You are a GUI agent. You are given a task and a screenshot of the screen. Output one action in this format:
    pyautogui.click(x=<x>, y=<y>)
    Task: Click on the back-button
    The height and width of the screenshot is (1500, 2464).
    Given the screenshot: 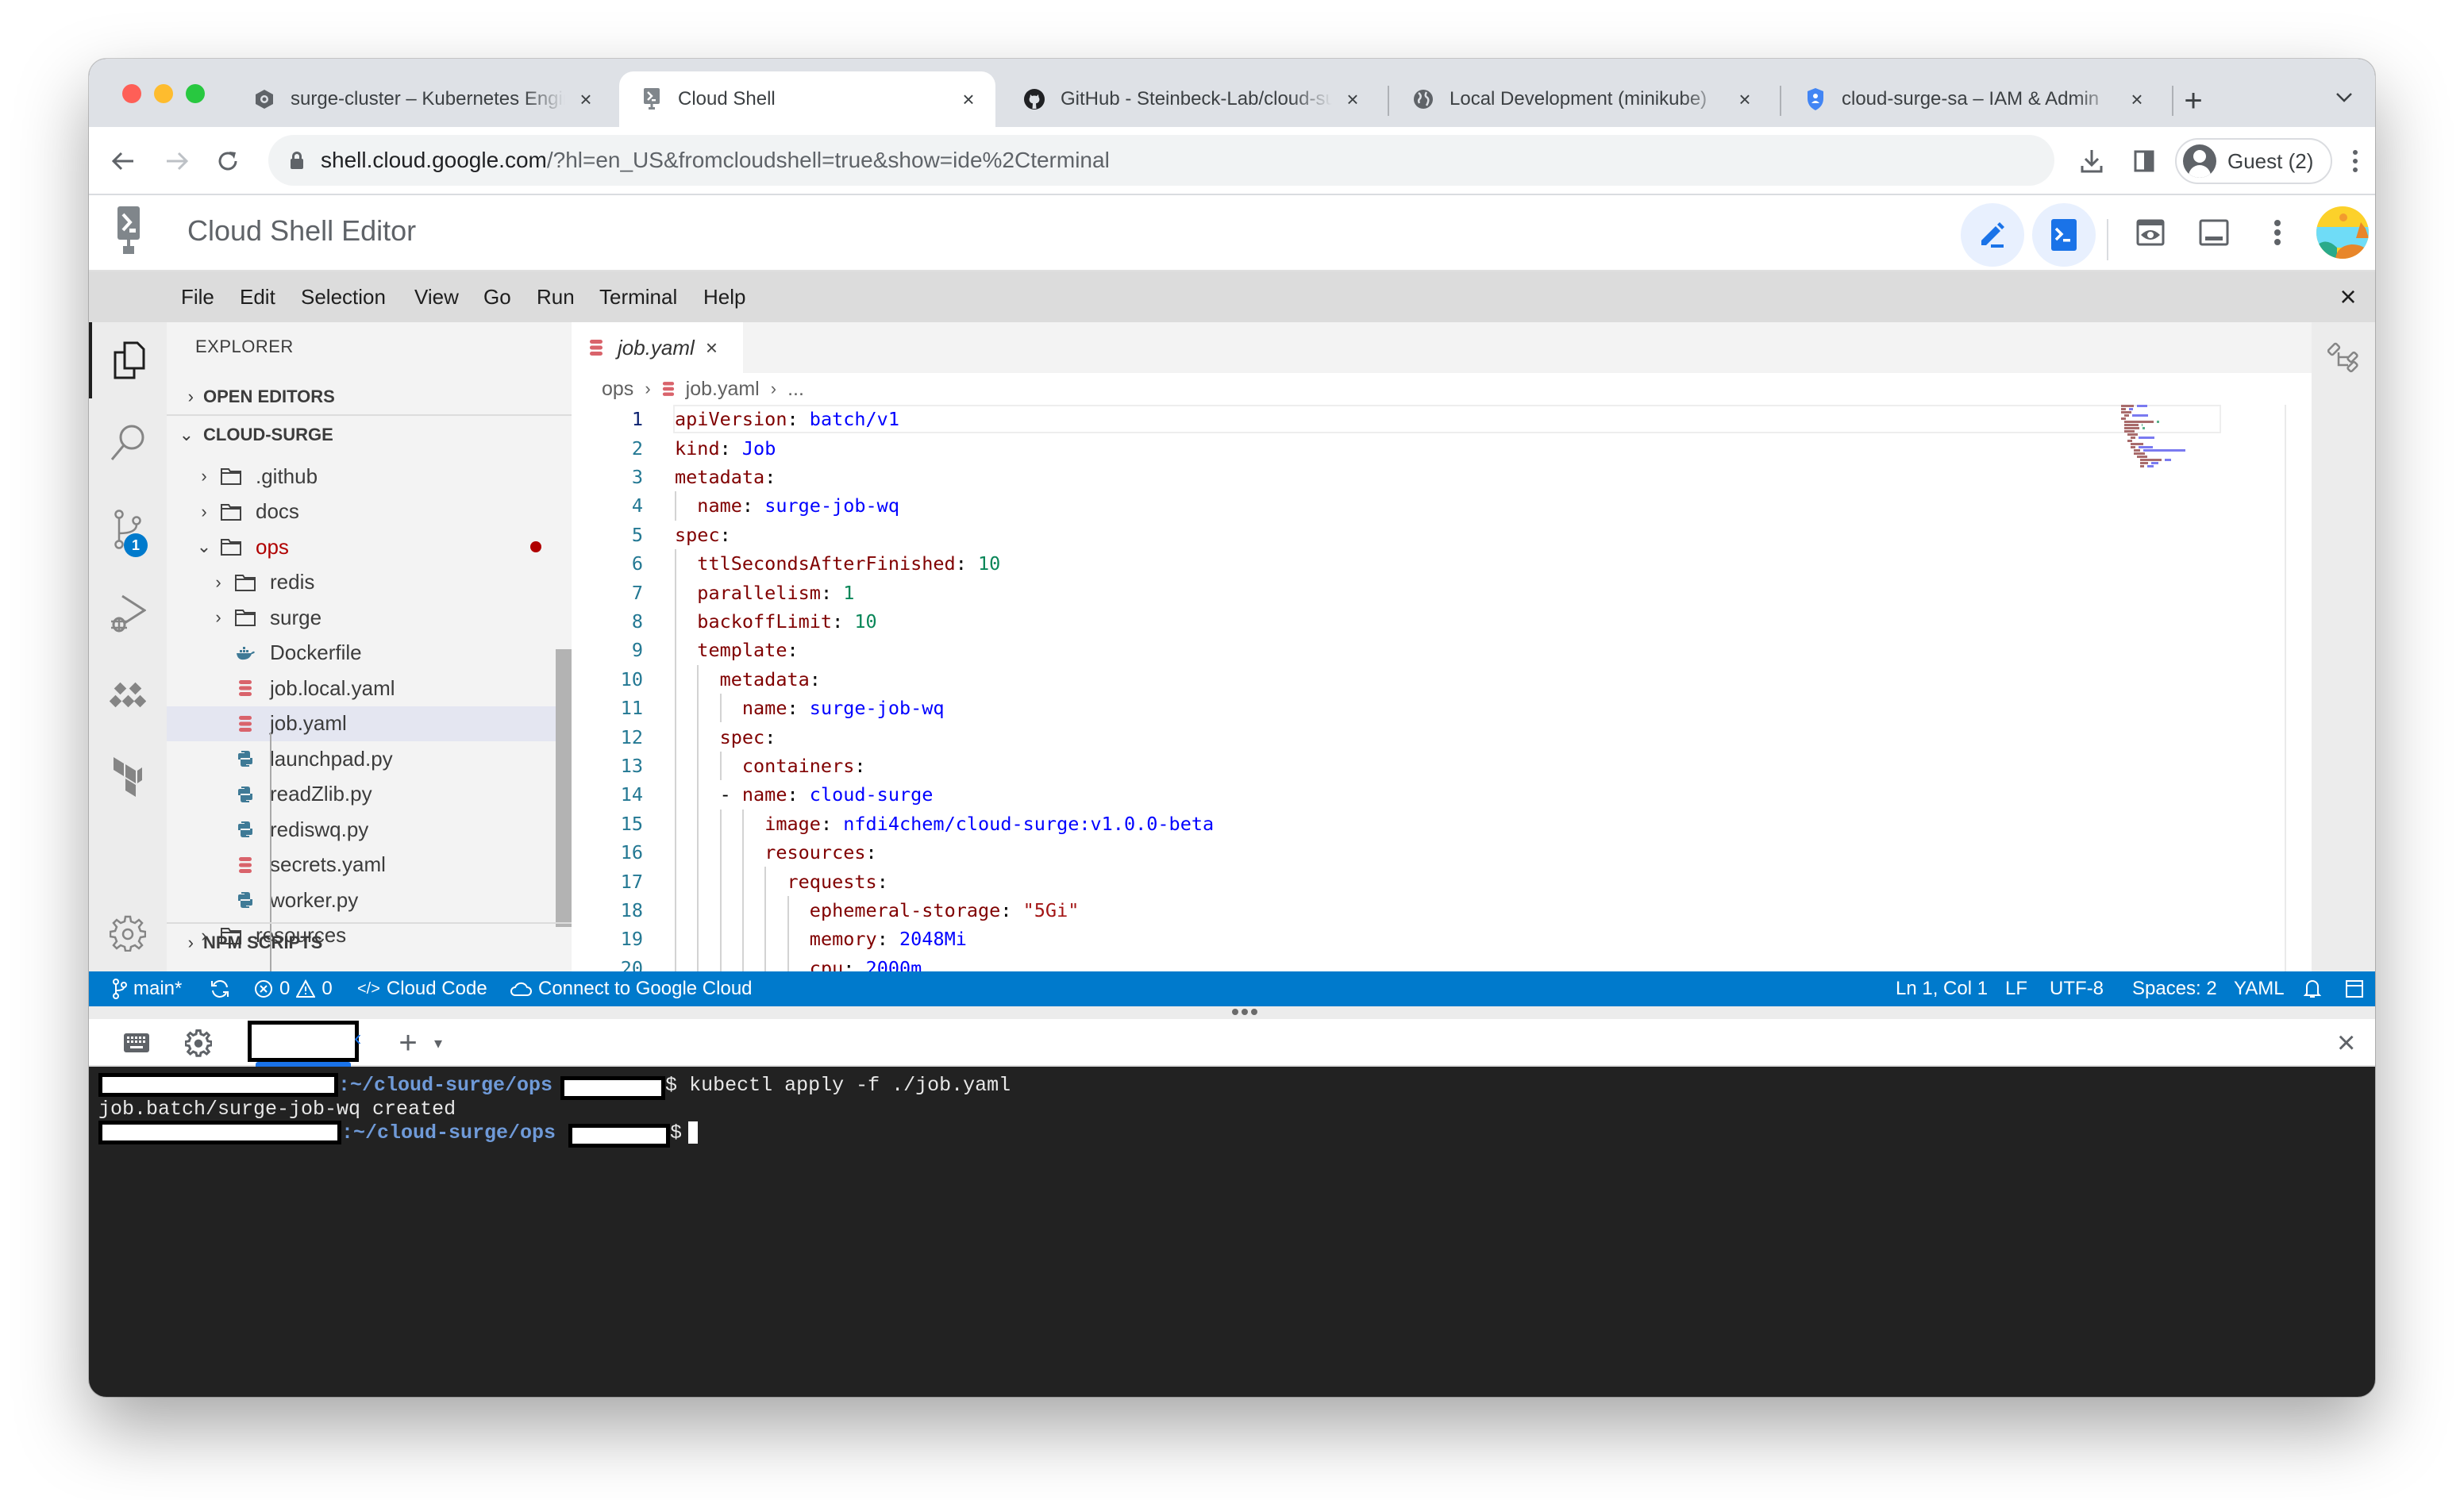 What is the action you would take?
    pyautogui.click(x=123, y=161)
    